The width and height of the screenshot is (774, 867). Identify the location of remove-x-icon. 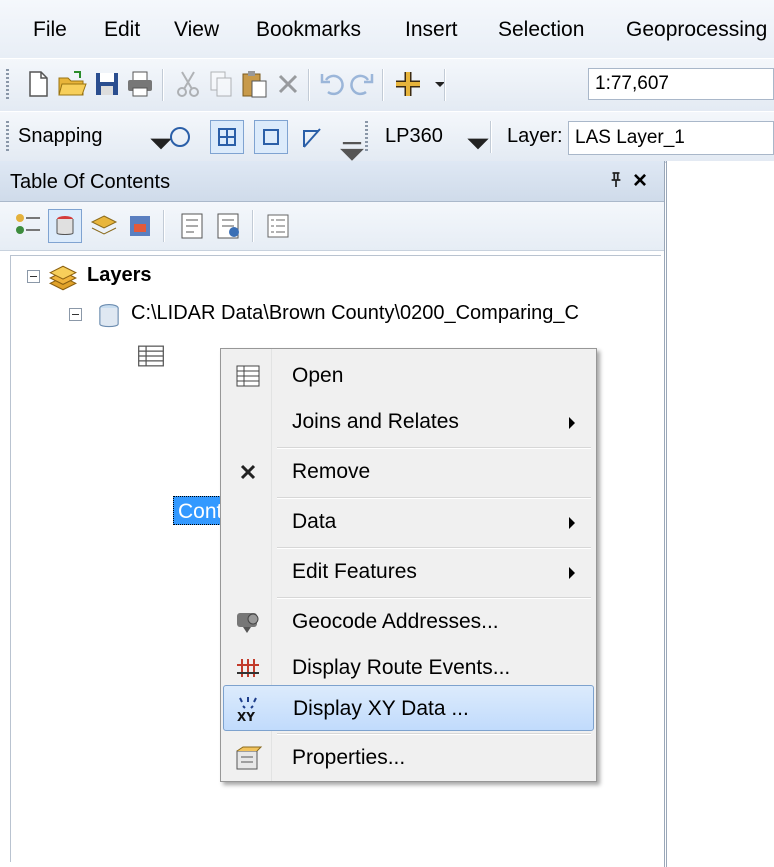
(248, 472).